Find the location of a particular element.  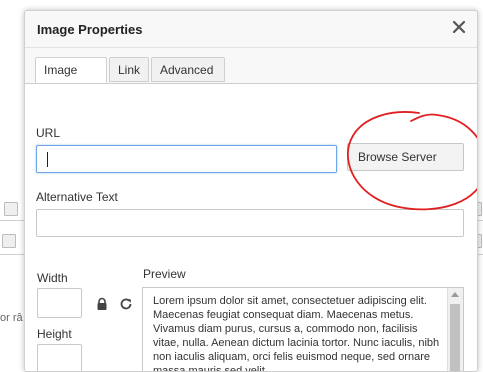

dialog-titlebar: Image Properties is located at coordinates (251, 29).